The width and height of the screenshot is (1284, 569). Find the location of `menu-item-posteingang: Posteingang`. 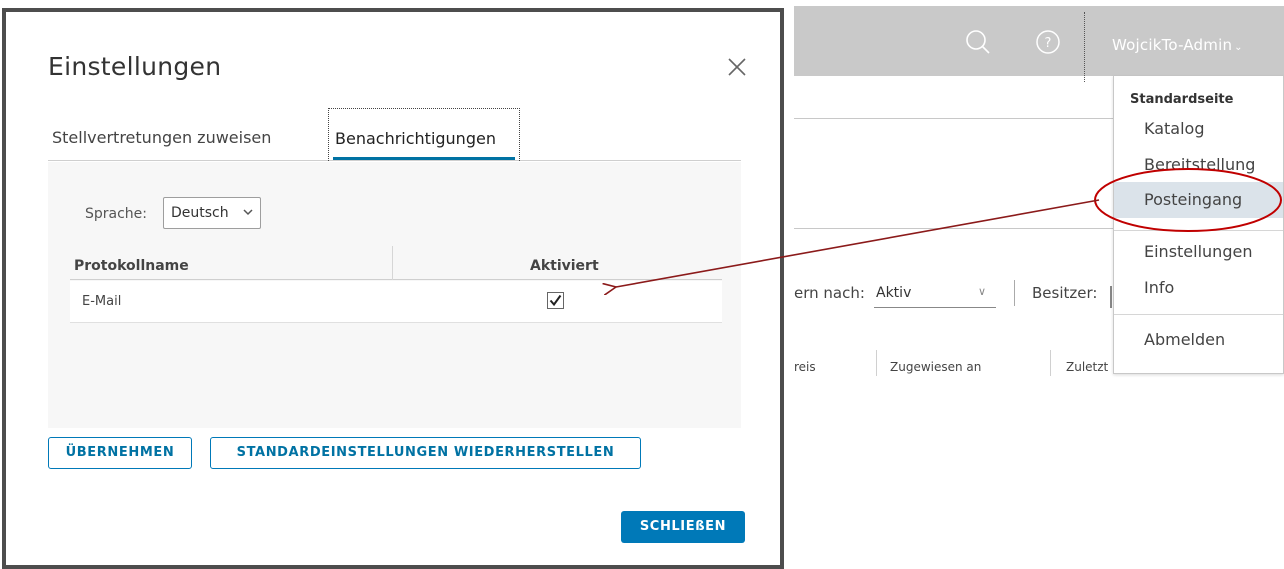

menu-item-posteingang: Posteingang is located at coordinates (1198, 200).